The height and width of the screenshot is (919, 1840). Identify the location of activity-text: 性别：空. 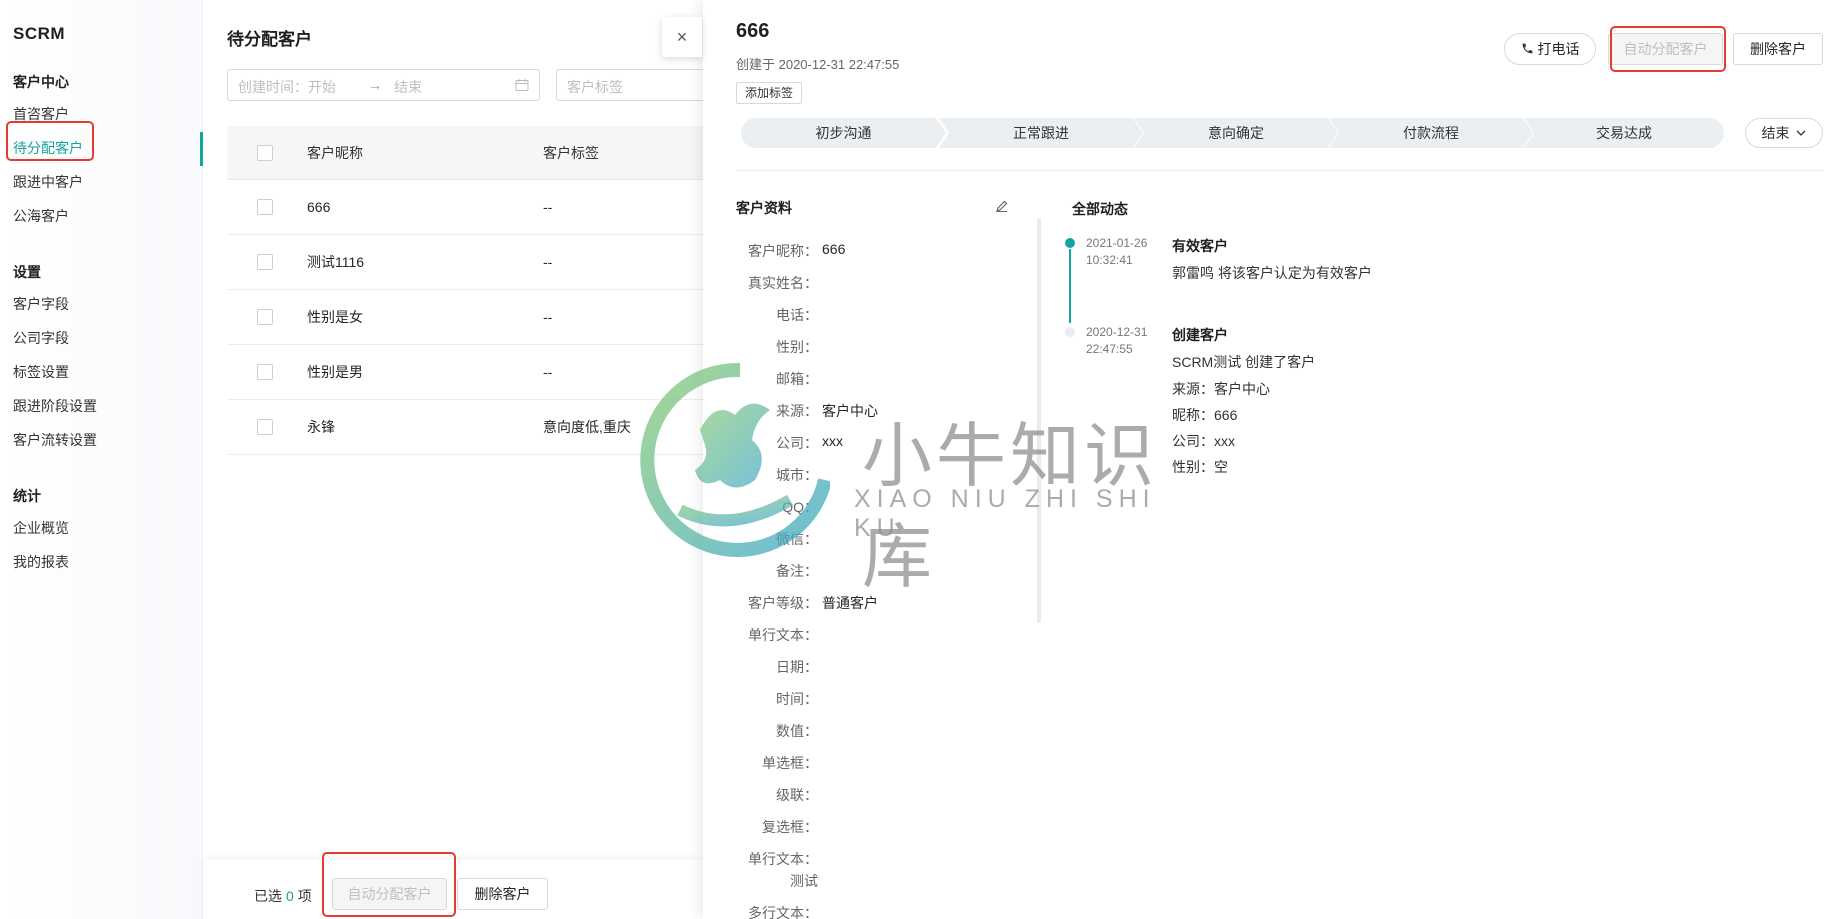
(1200, 467).